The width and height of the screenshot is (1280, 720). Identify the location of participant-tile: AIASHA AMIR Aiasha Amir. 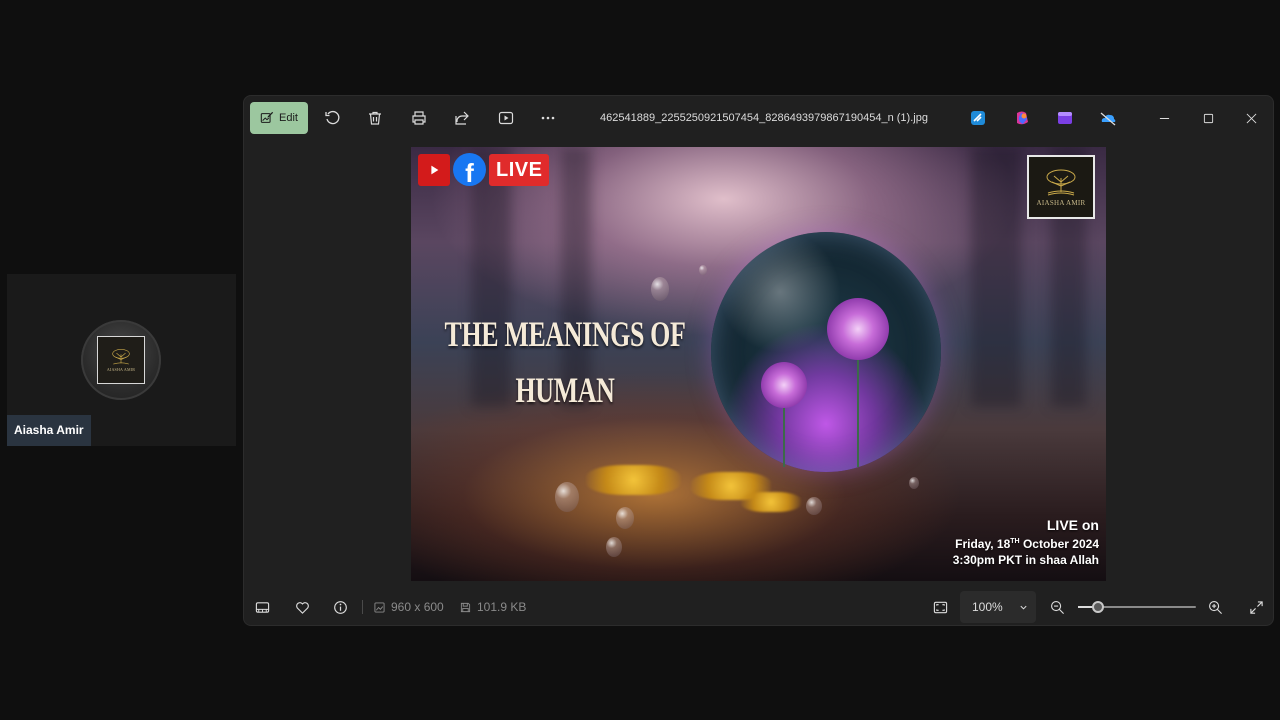
(121, 360).